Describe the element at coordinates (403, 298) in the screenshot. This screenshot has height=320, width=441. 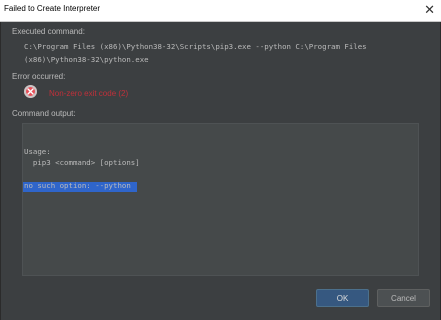
I see `cancel-button: Cancel` at that location.